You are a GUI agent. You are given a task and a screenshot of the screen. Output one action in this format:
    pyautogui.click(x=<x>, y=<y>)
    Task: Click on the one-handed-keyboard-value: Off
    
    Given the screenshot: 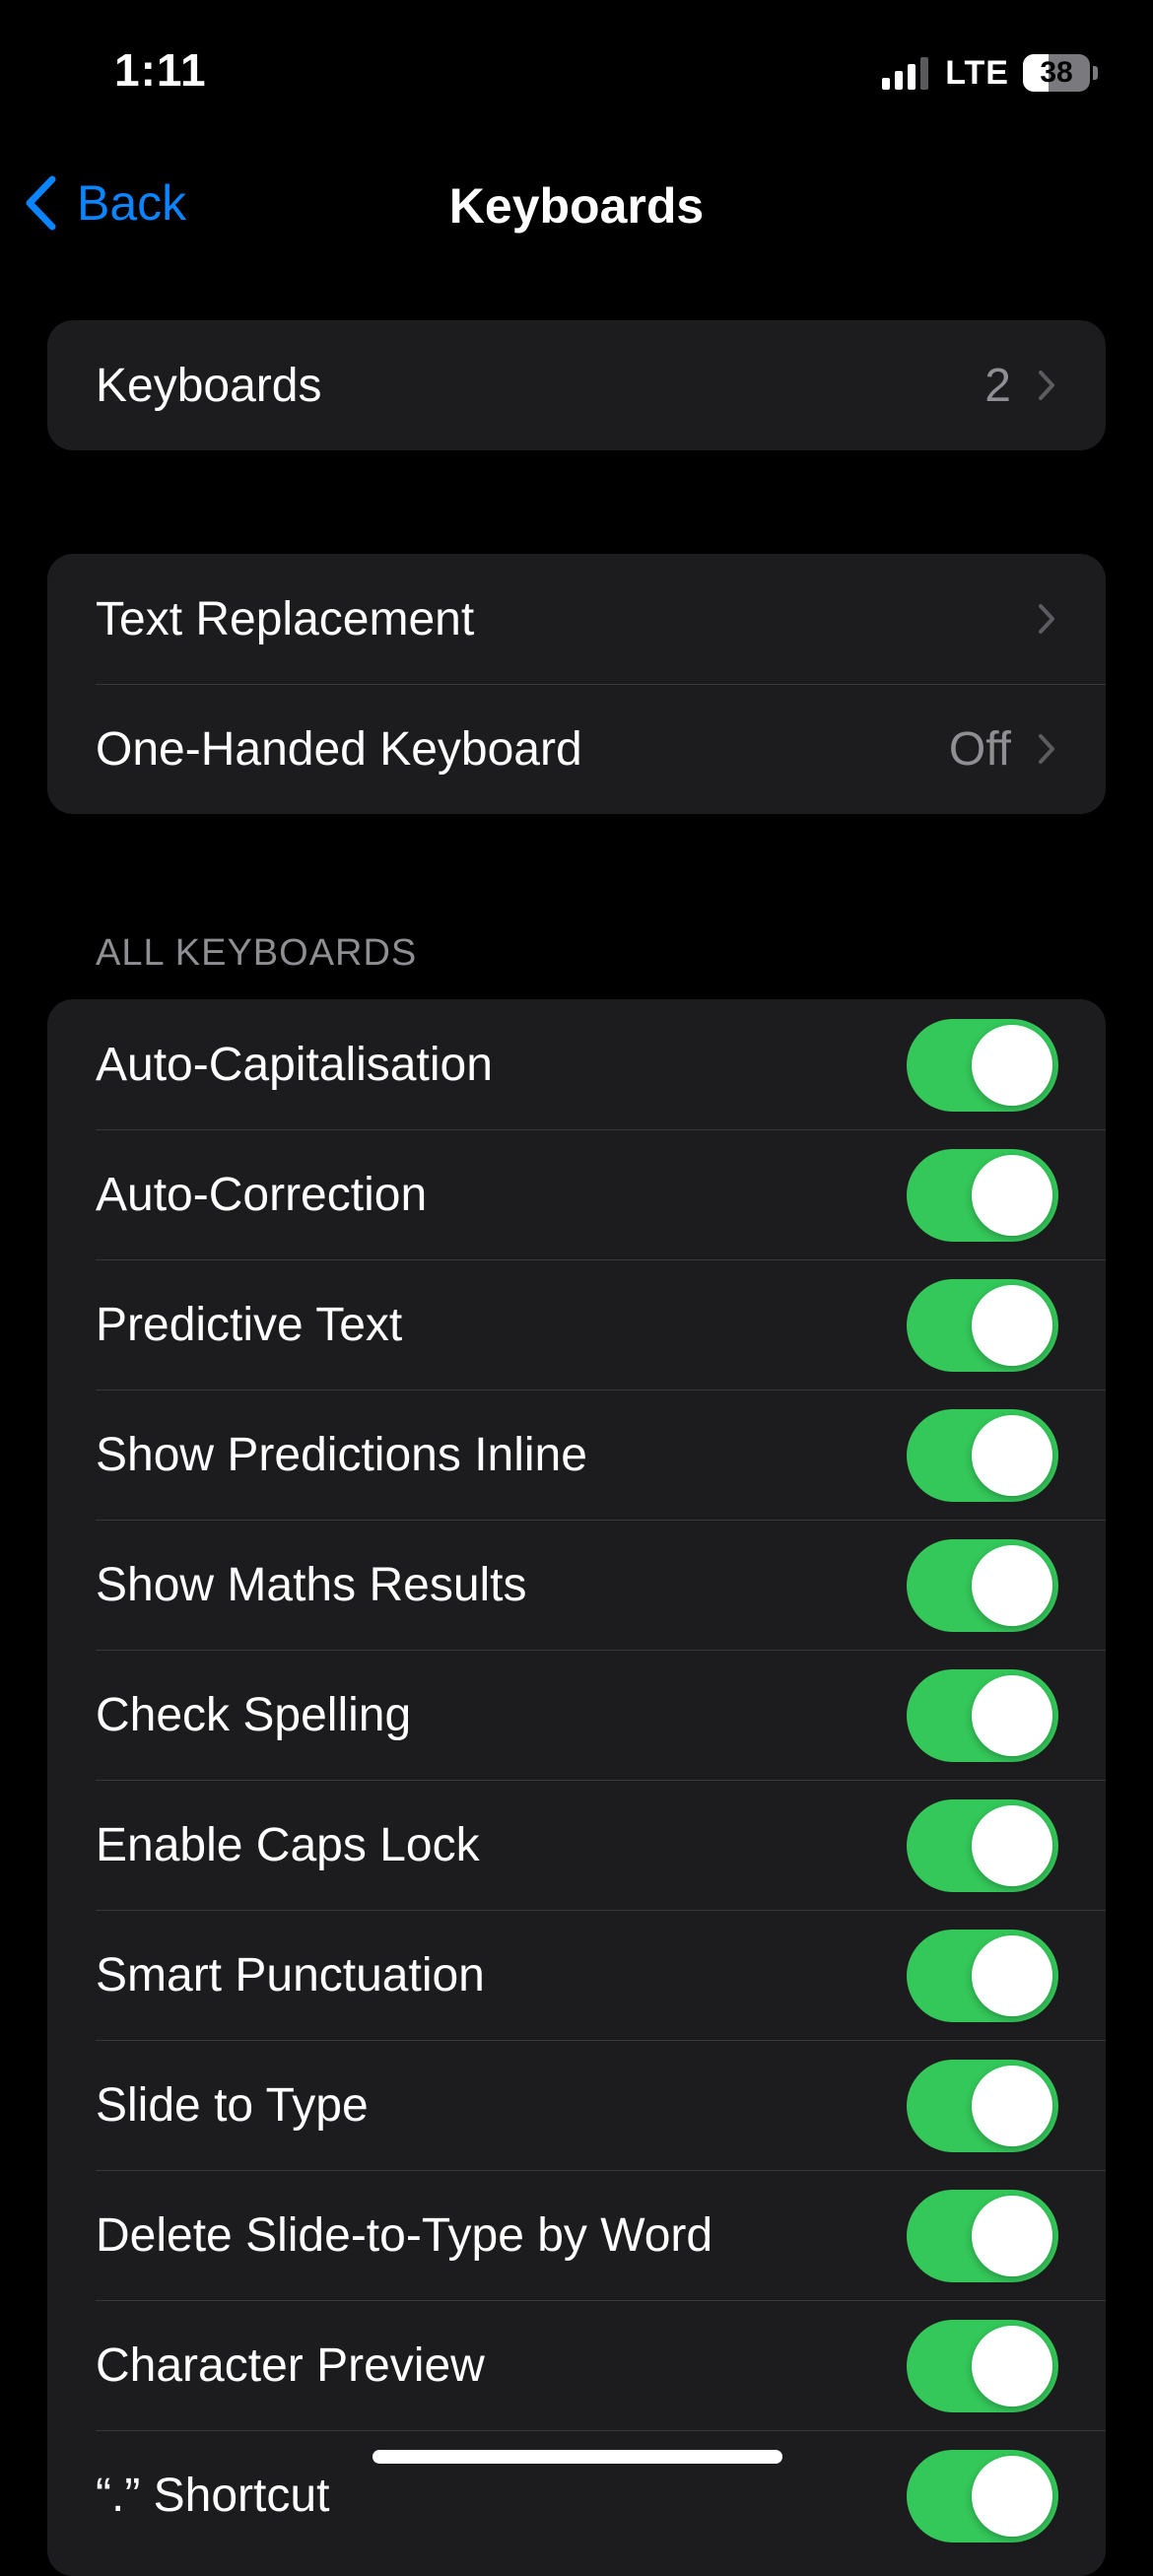 What is the action you would take?
    pyautogui.click(x=980, y=749)
    